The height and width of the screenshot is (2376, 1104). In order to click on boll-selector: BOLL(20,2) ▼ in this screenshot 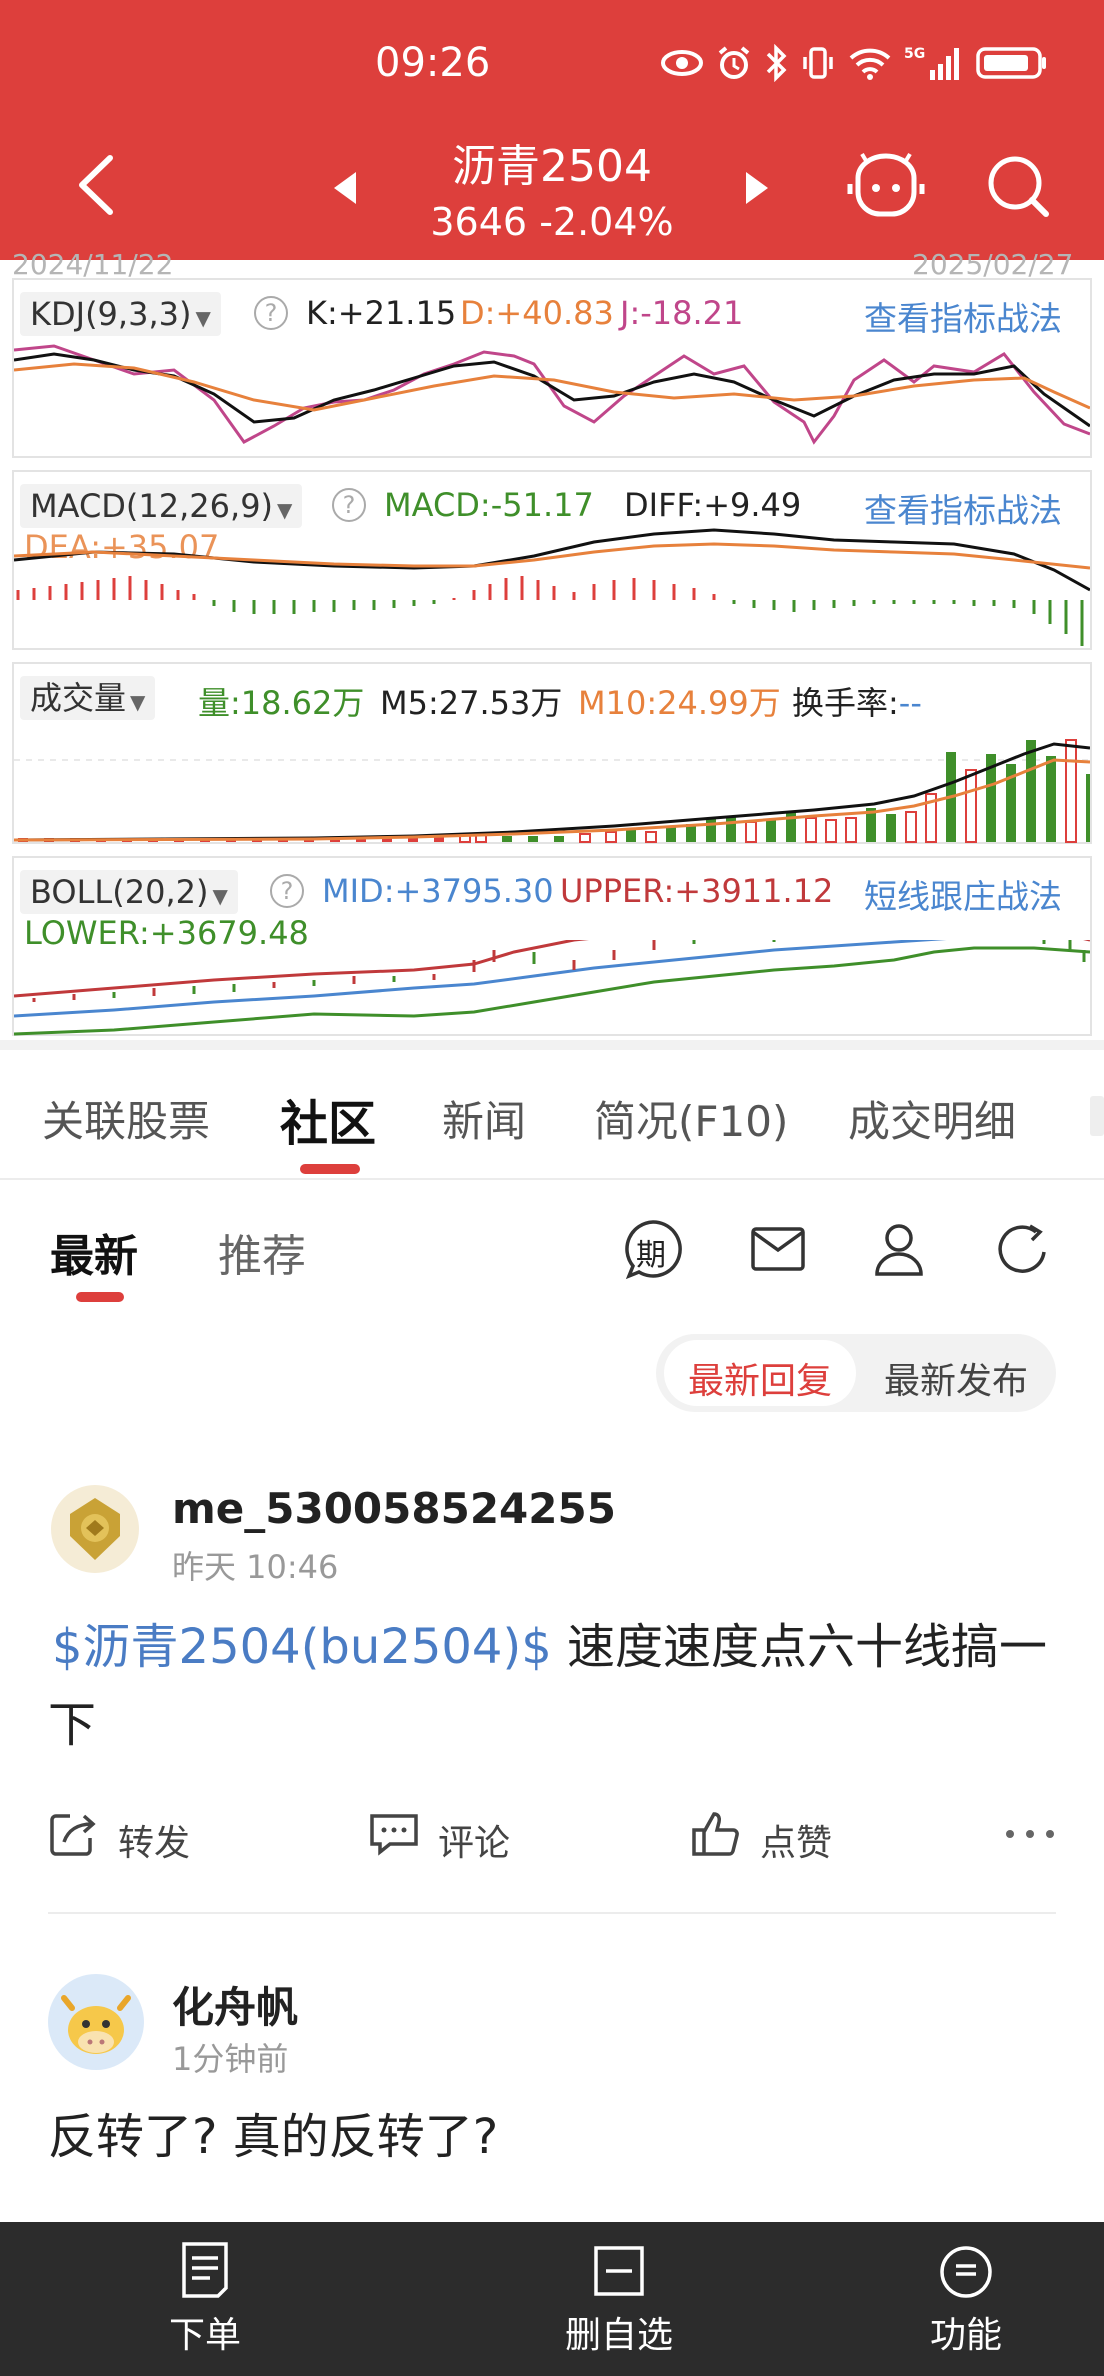, I will do `click(129, 892)`.